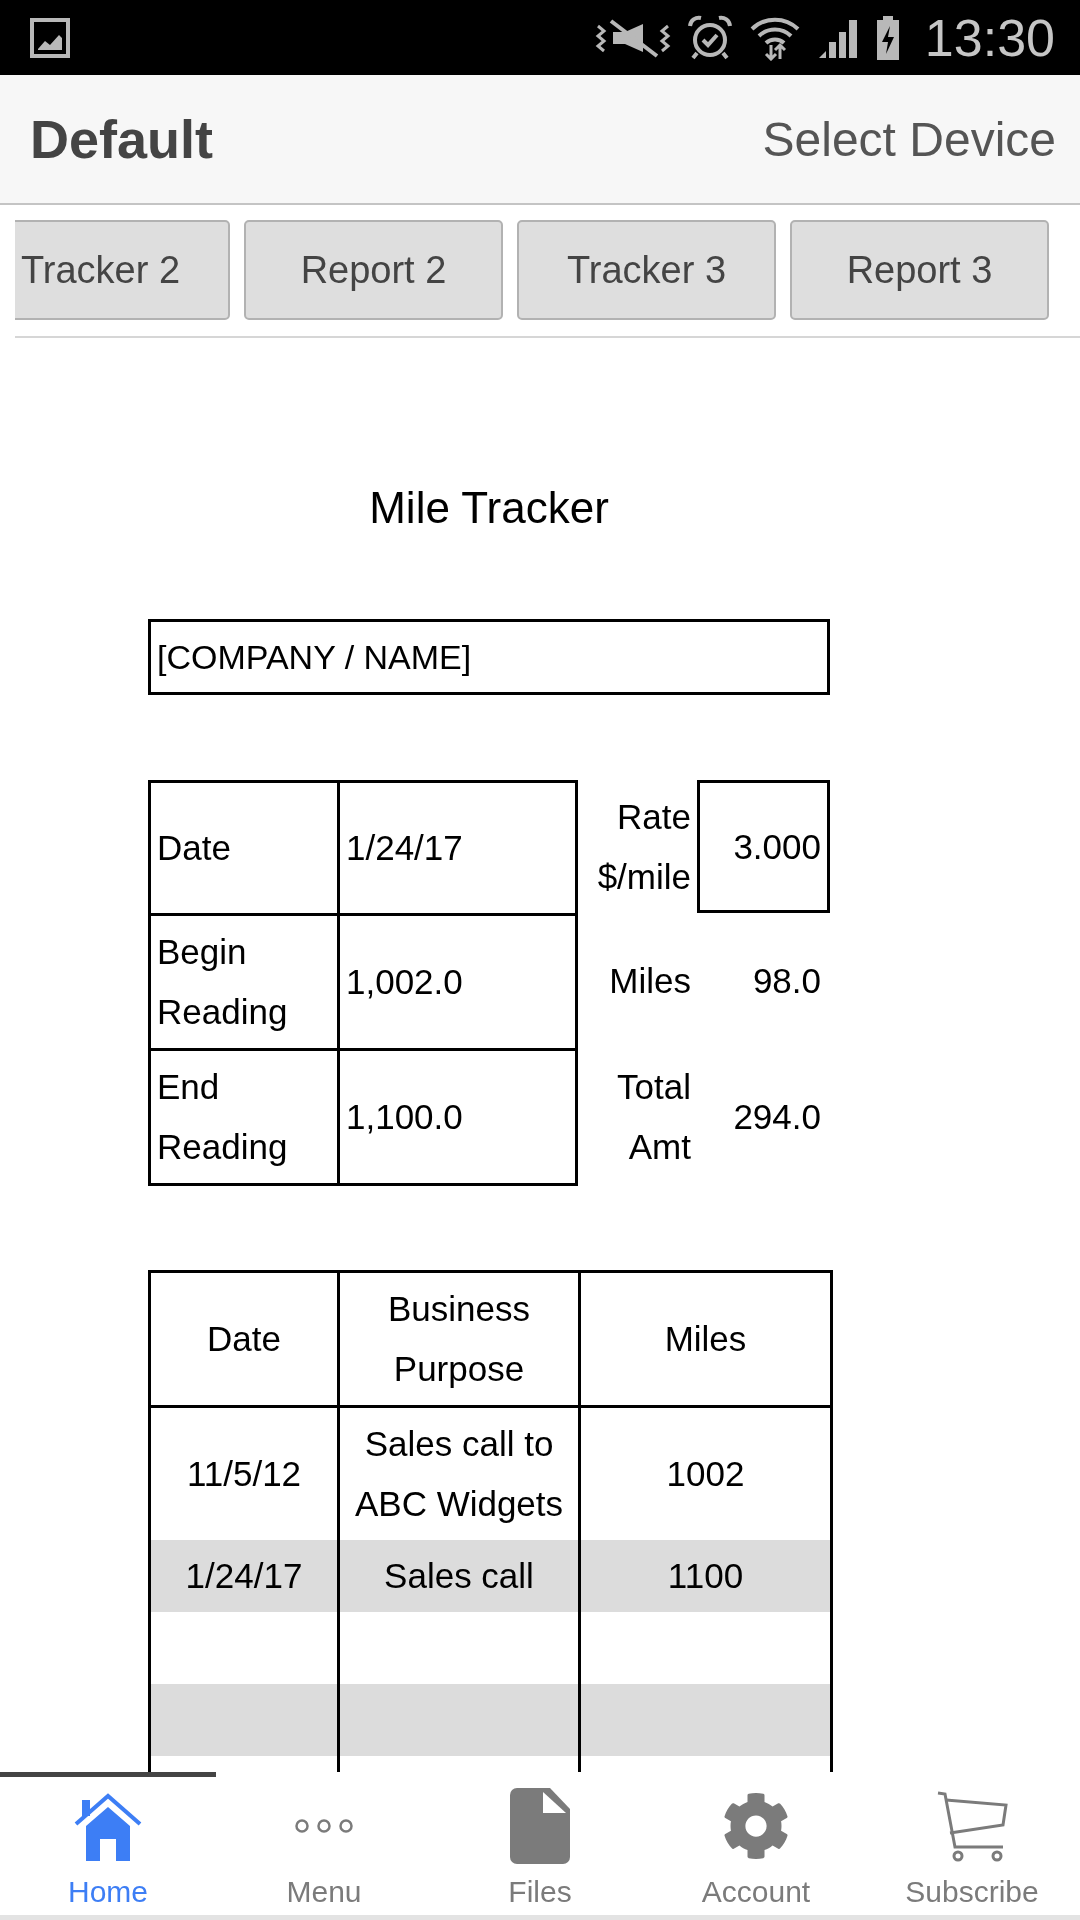 This screenshot has width=1080, height=1920. I want to click on table-cell: 11/5/12, so click(244, 1473).